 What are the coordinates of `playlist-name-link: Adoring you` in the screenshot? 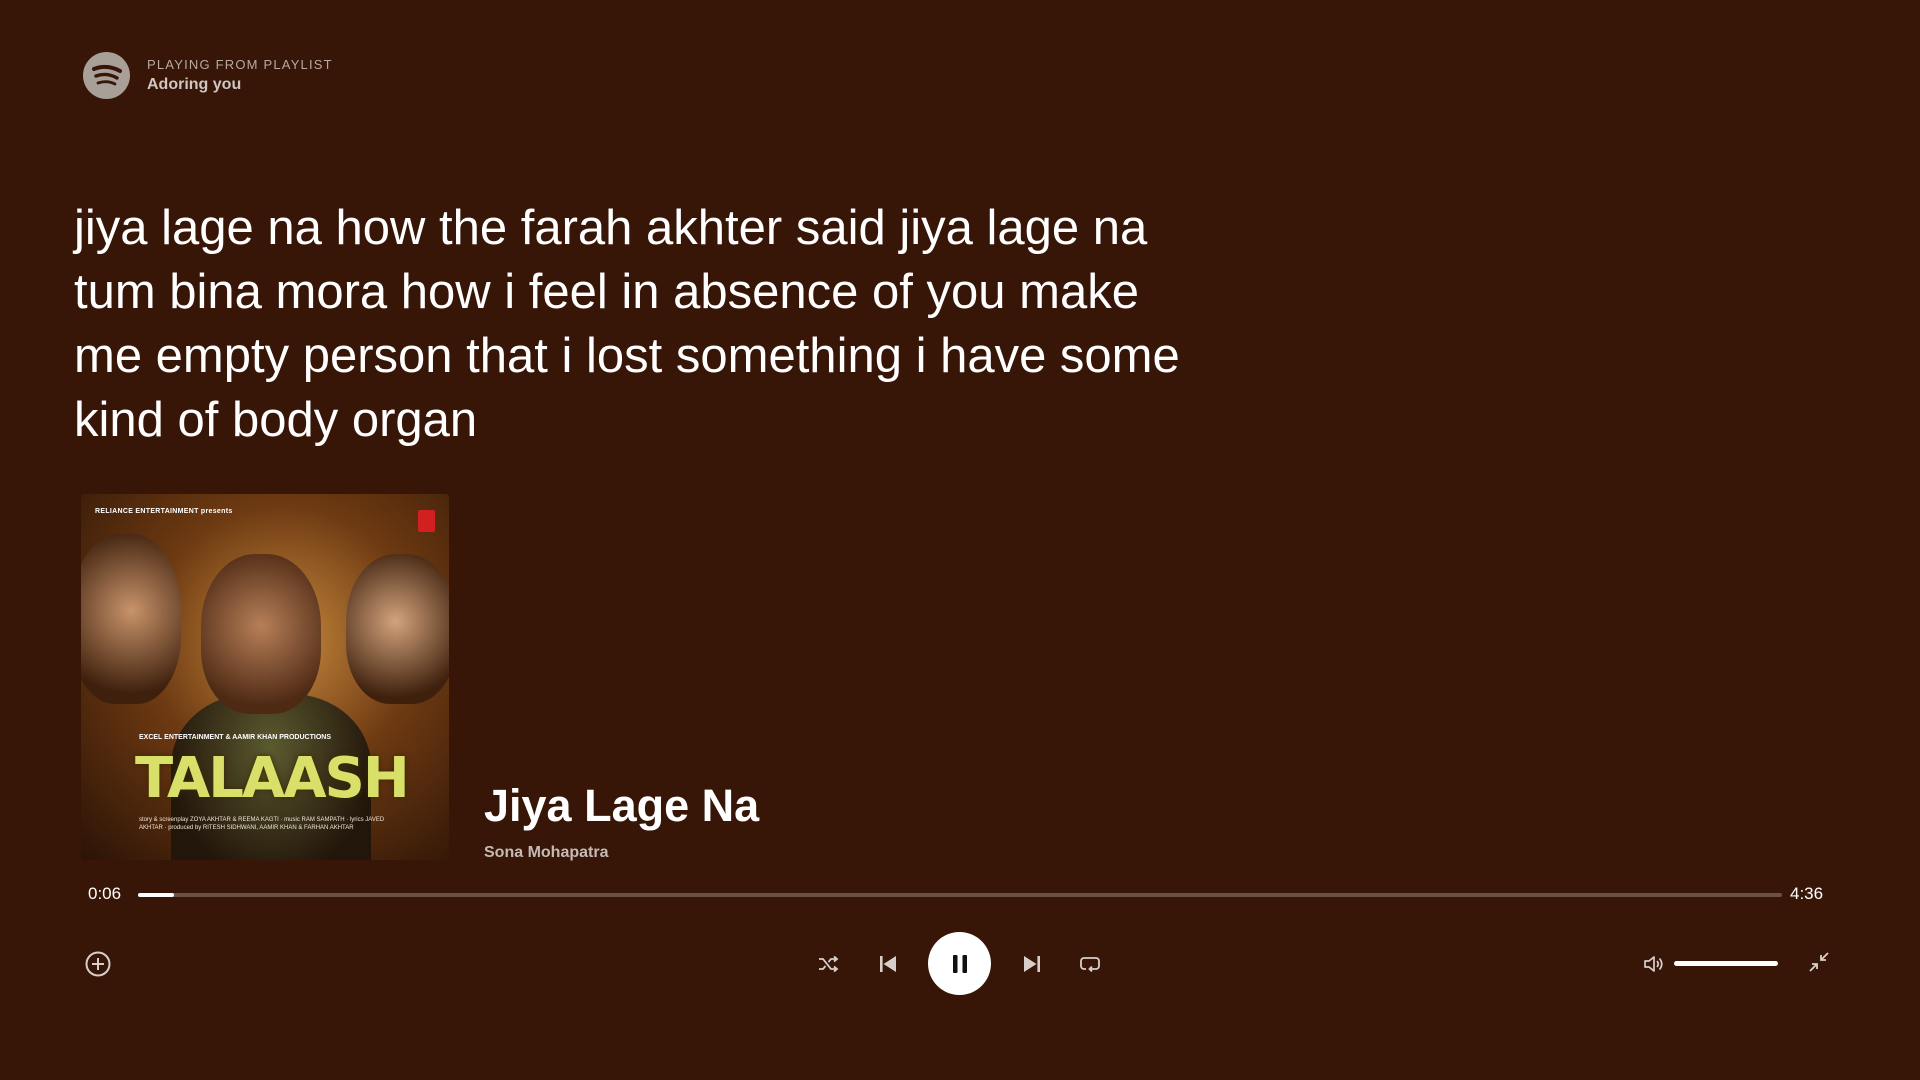 It's located at (240, 85).